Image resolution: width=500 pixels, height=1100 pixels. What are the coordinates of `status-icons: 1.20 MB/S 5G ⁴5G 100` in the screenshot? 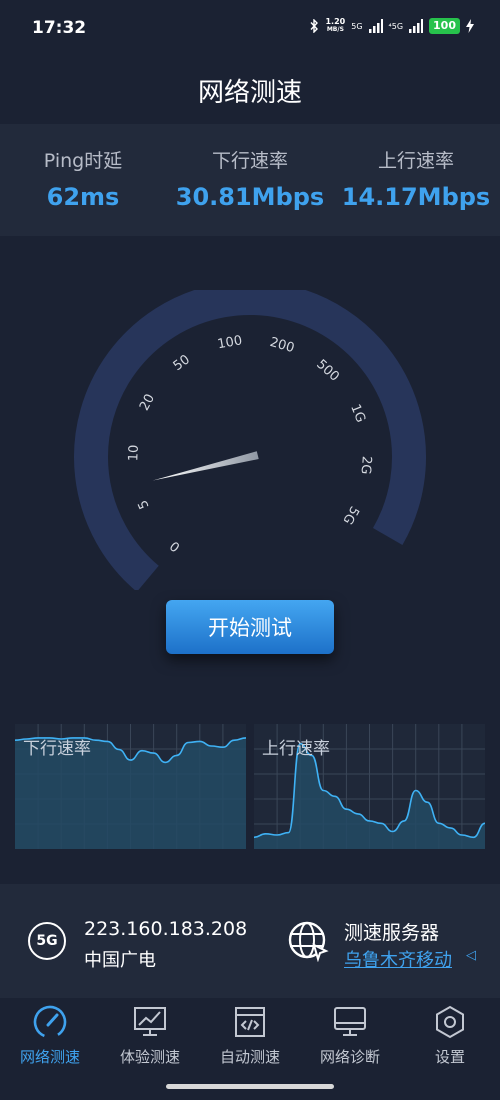 It's located at (391, 26).